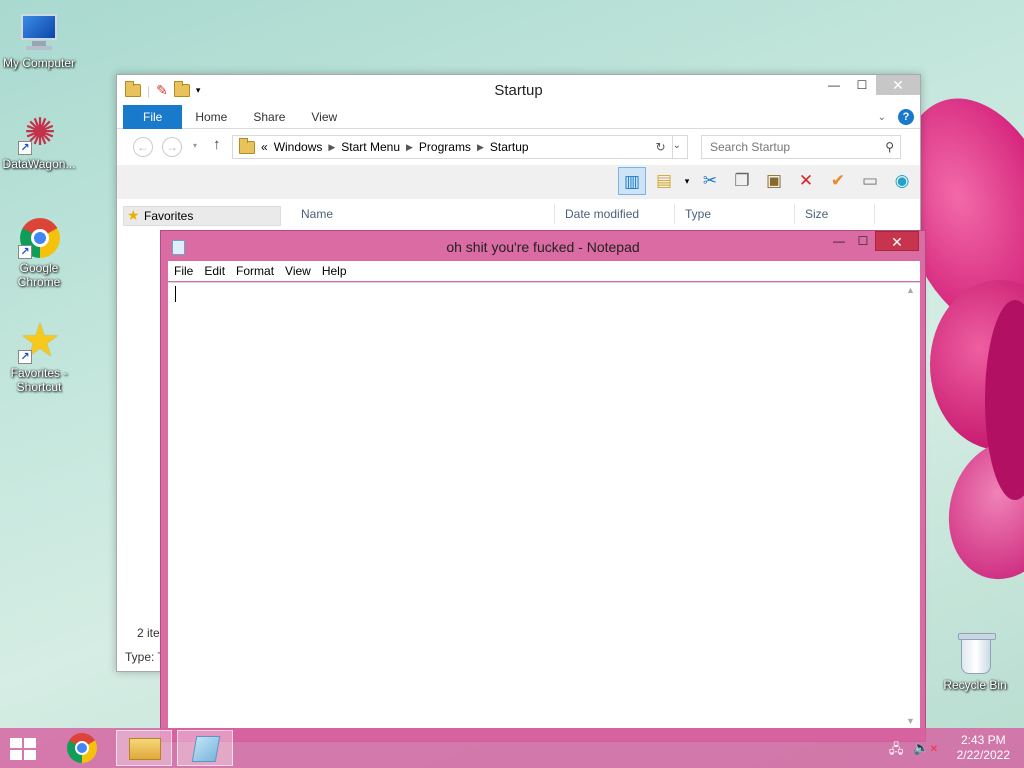  What do you see at coordinates (264, 147) in the screenshot?
I see `address-overflow: «` at bounding box center [264, 147].